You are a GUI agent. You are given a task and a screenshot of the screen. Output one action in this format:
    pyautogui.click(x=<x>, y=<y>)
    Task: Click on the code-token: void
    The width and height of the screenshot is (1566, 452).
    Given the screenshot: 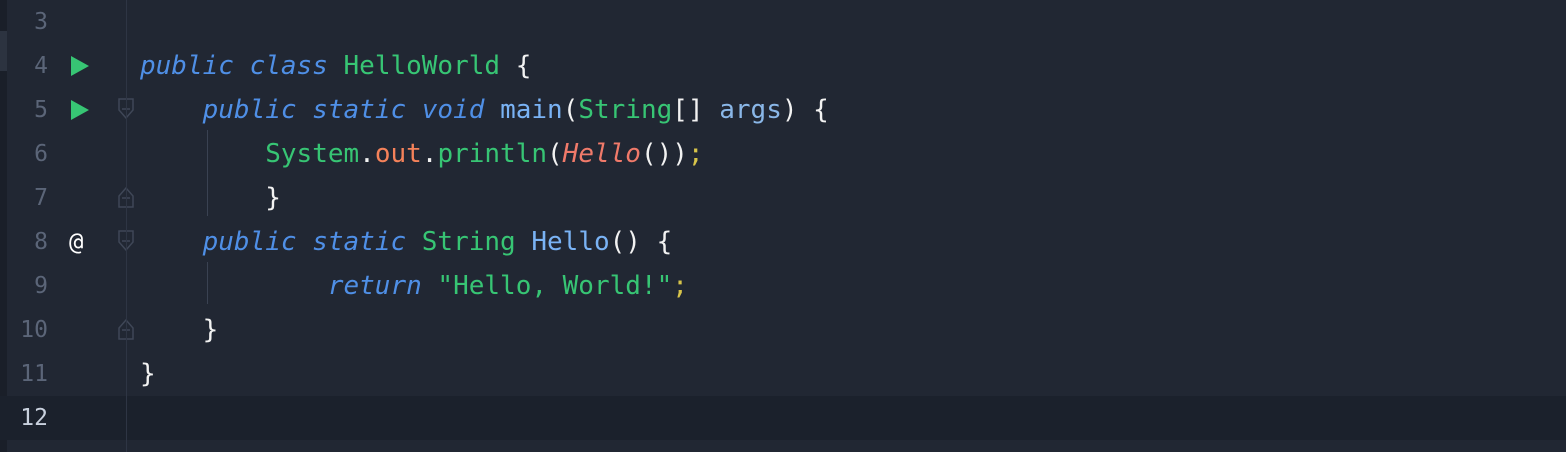 What is the action you would take?
    pyautogui.click(x=453, y=110)
    